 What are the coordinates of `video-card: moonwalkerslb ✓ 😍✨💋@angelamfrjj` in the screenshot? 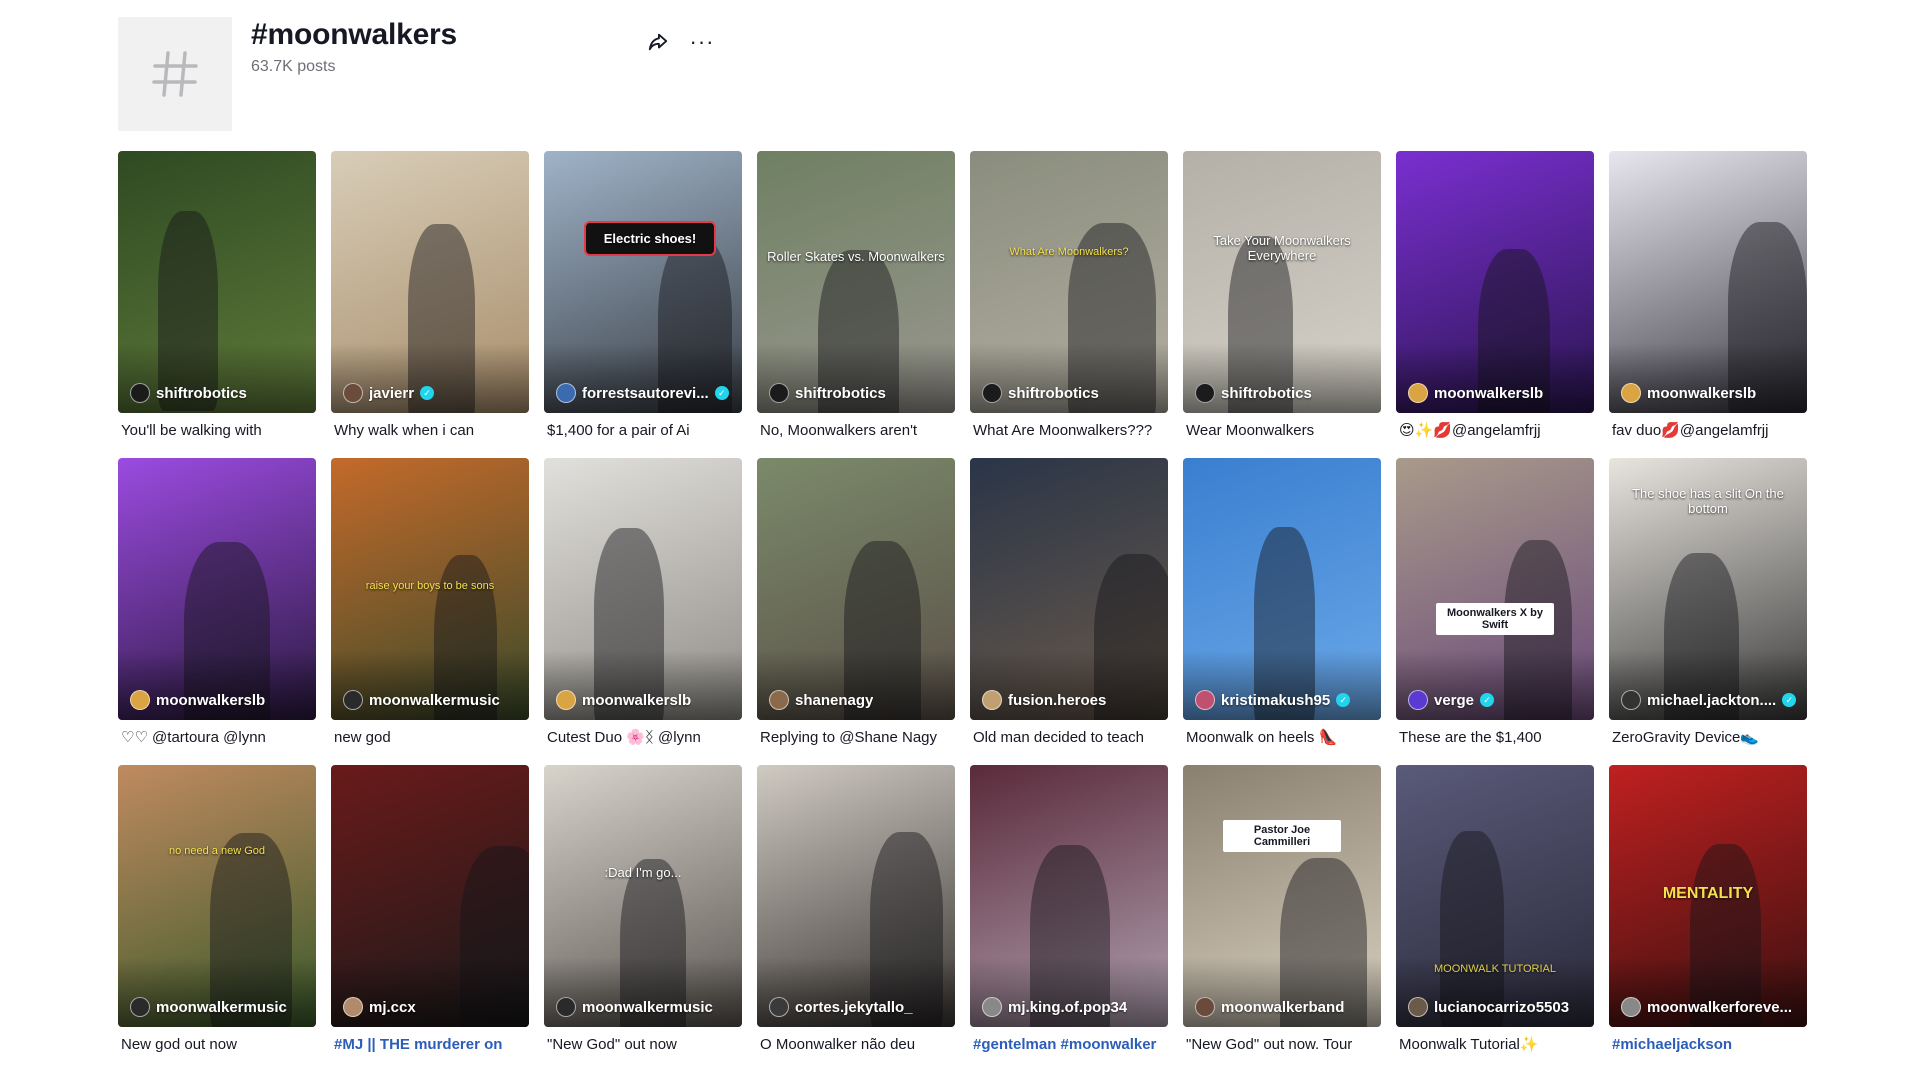 It's located at (1495, 295).